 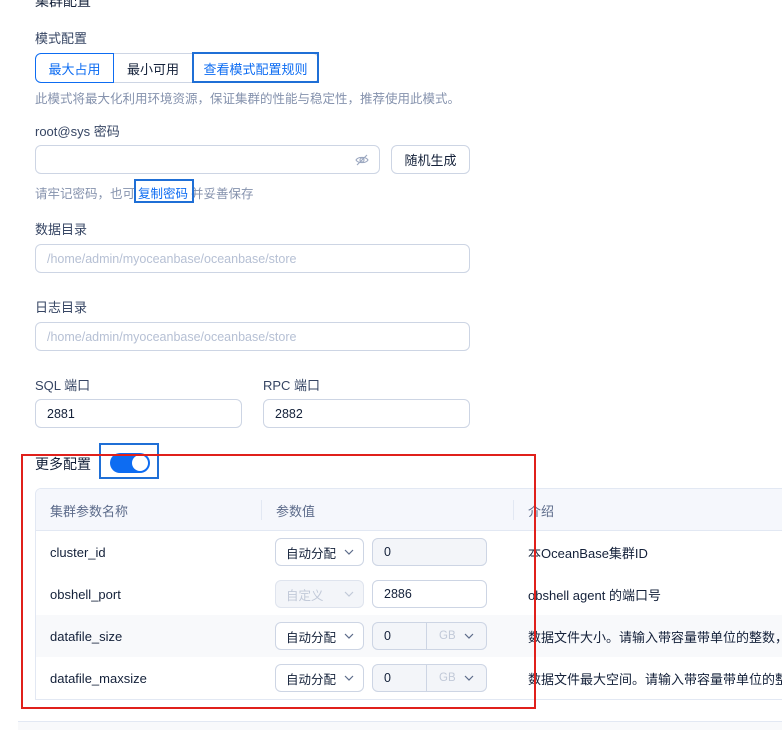 What do you see at coordinates (588, 553) in the screenshot?
I see `param-intro: 本OceanBase集群ID` at bounding box center [588, 553].